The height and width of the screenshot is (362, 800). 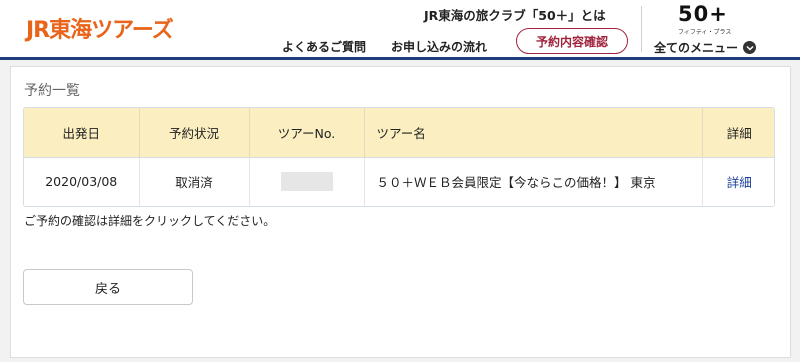 I want to click on all-menu-link: 全てのメニュー, so click(x=705, y=47).